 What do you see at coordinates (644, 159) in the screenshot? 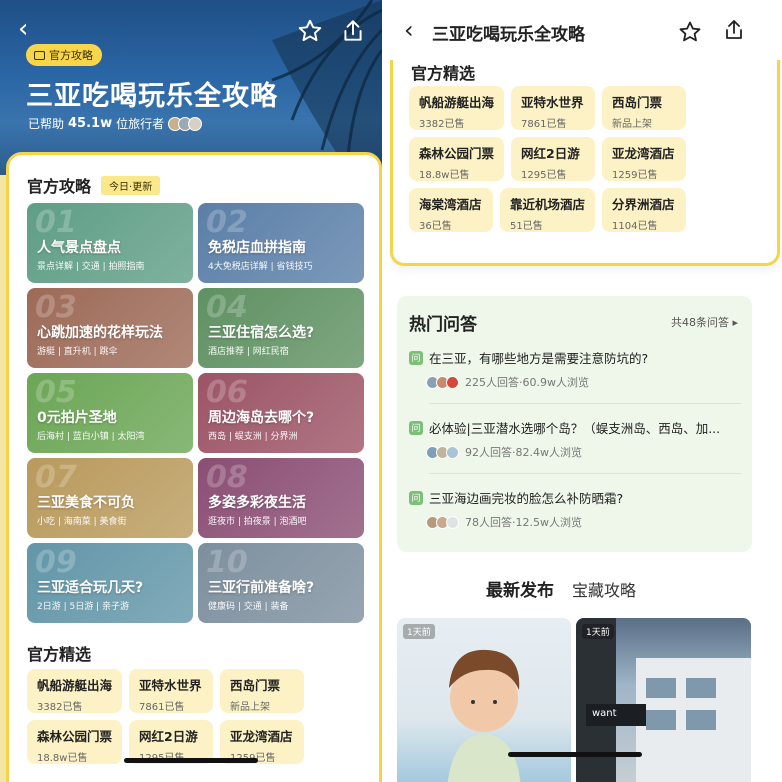
I see `selection-chip: 亚龙湾酒店 1259已售` at bounding box center [644, 159].